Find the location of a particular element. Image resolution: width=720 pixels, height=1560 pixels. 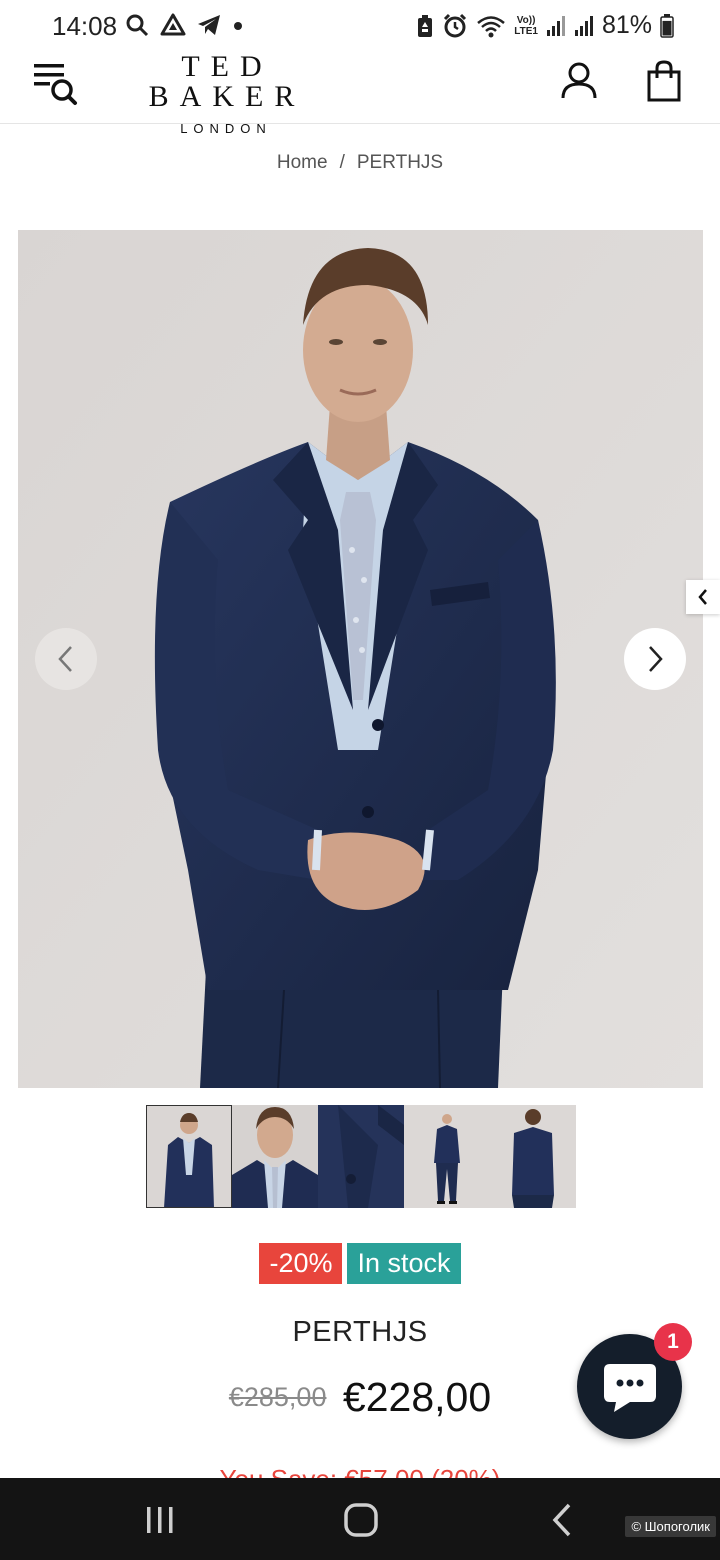

user-icon is located at coordinates (579, 80).